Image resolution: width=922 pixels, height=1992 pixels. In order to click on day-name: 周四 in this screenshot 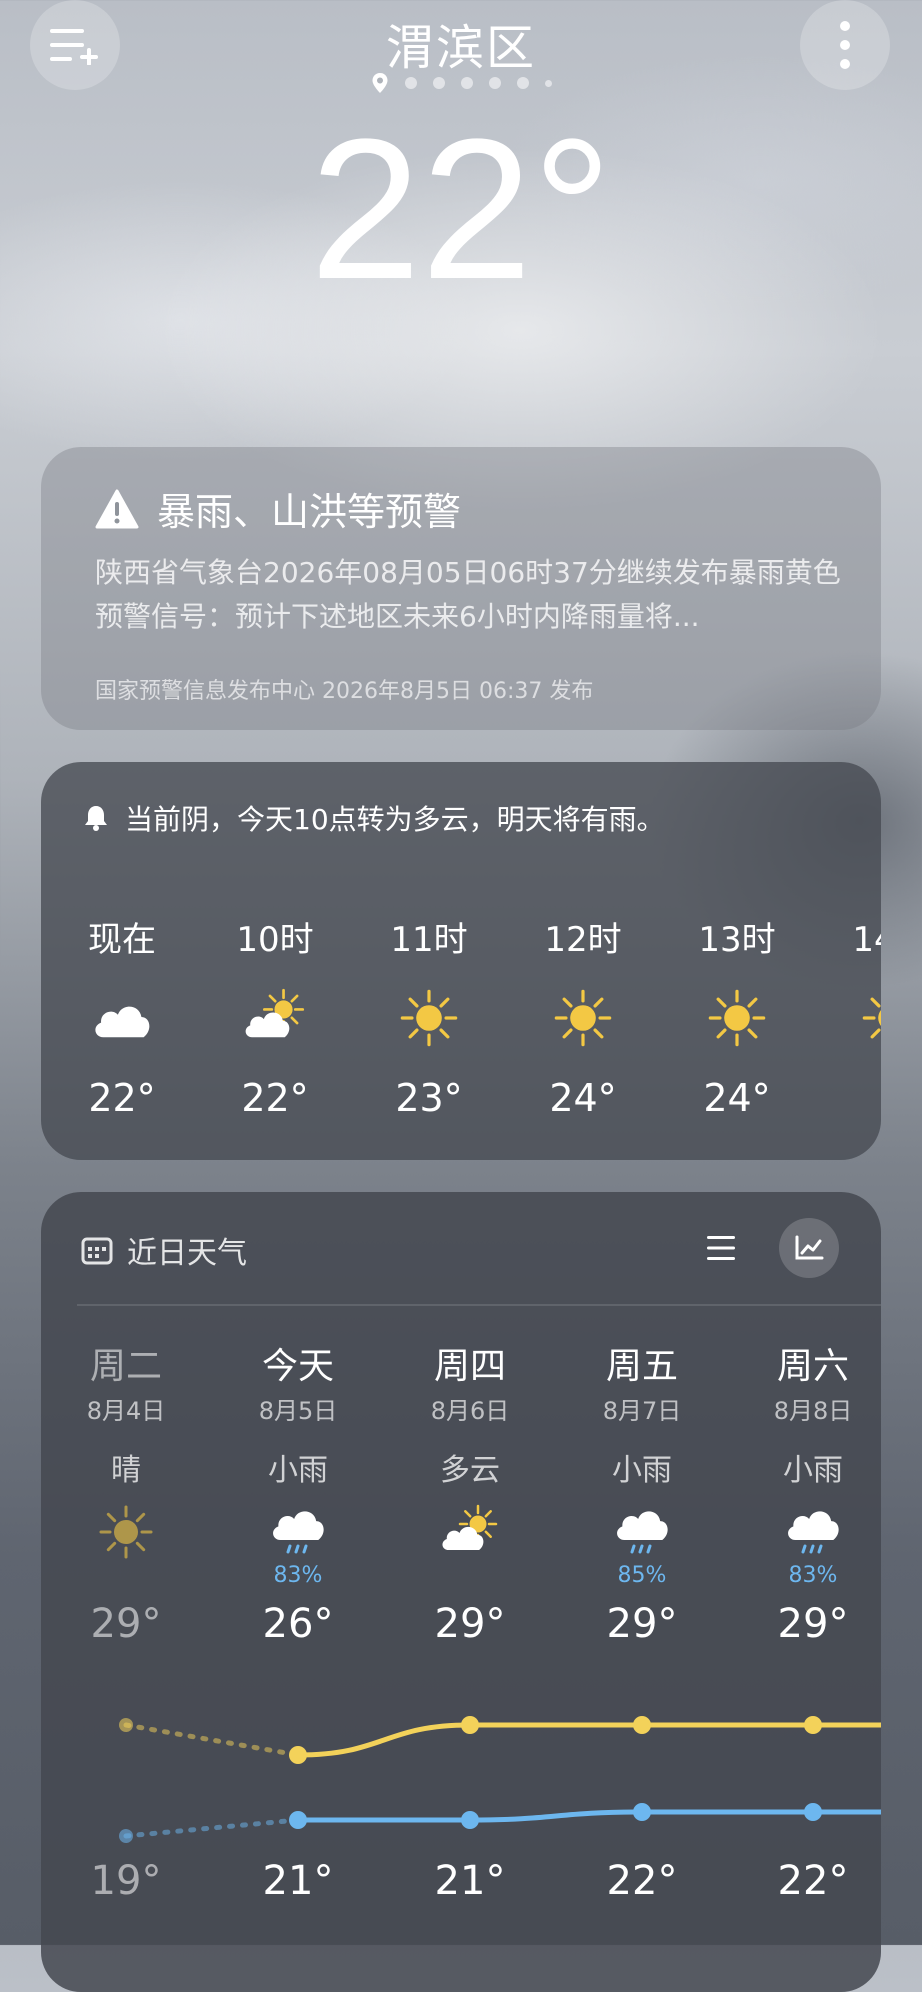, I will do `click(469, 1366)`.